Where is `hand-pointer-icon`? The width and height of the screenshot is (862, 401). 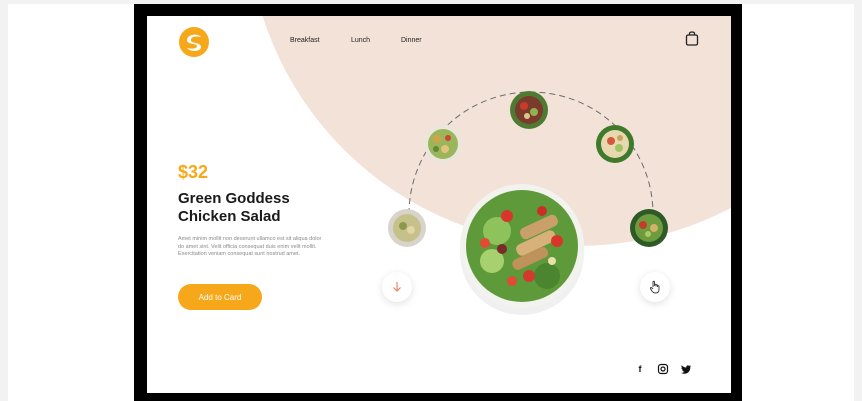 hand-pointer-icon is located at coordinates (654, 287).